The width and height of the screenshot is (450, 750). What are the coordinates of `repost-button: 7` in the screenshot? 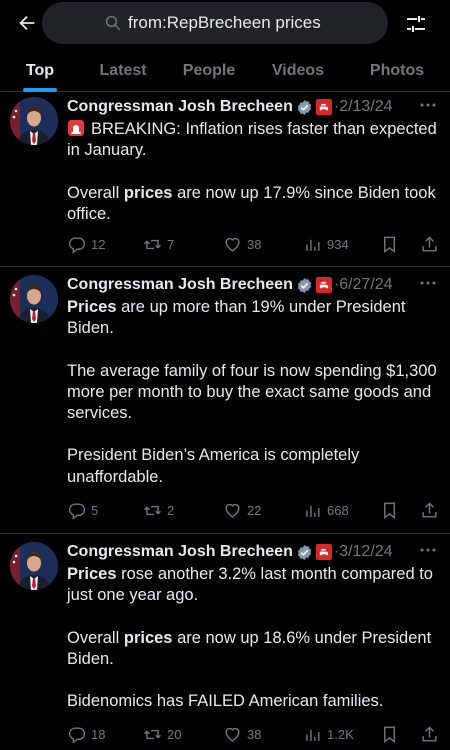 It's located at (158, 244).